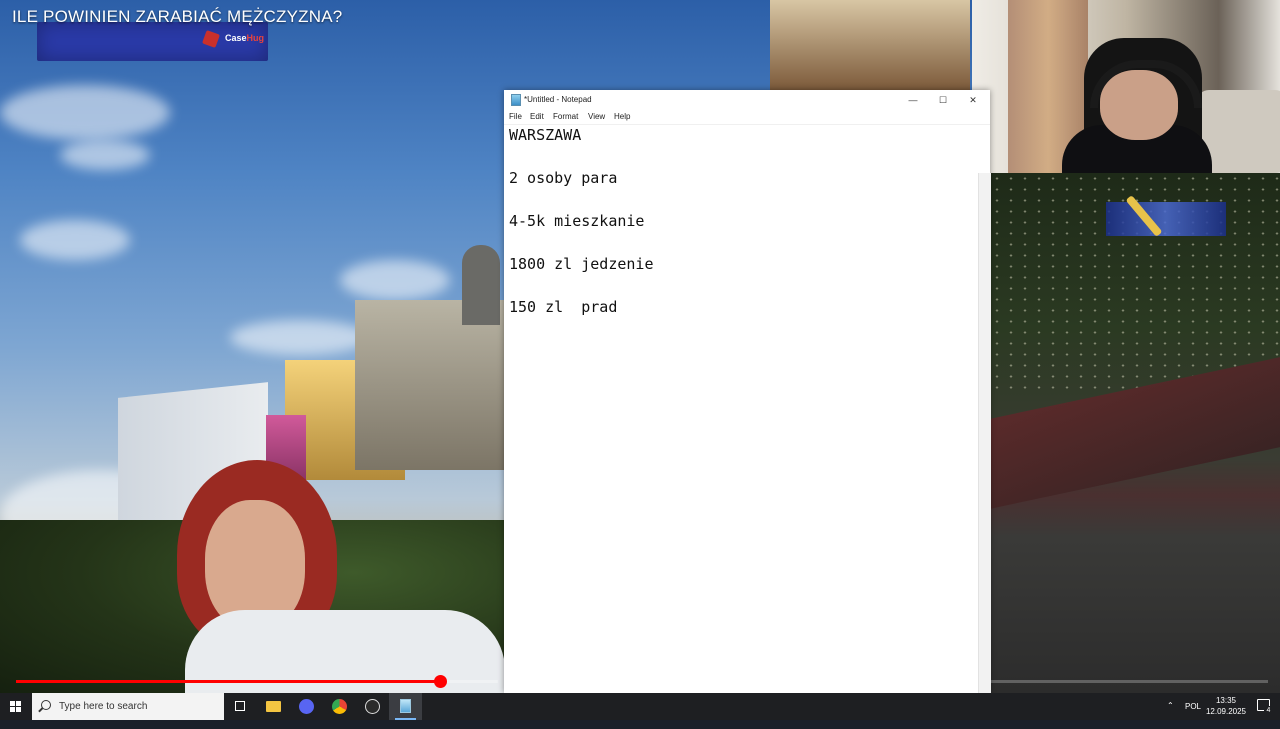 The width and height of the screenshot is (1280, 729). I want to click on progress-played, so click(228, 681).